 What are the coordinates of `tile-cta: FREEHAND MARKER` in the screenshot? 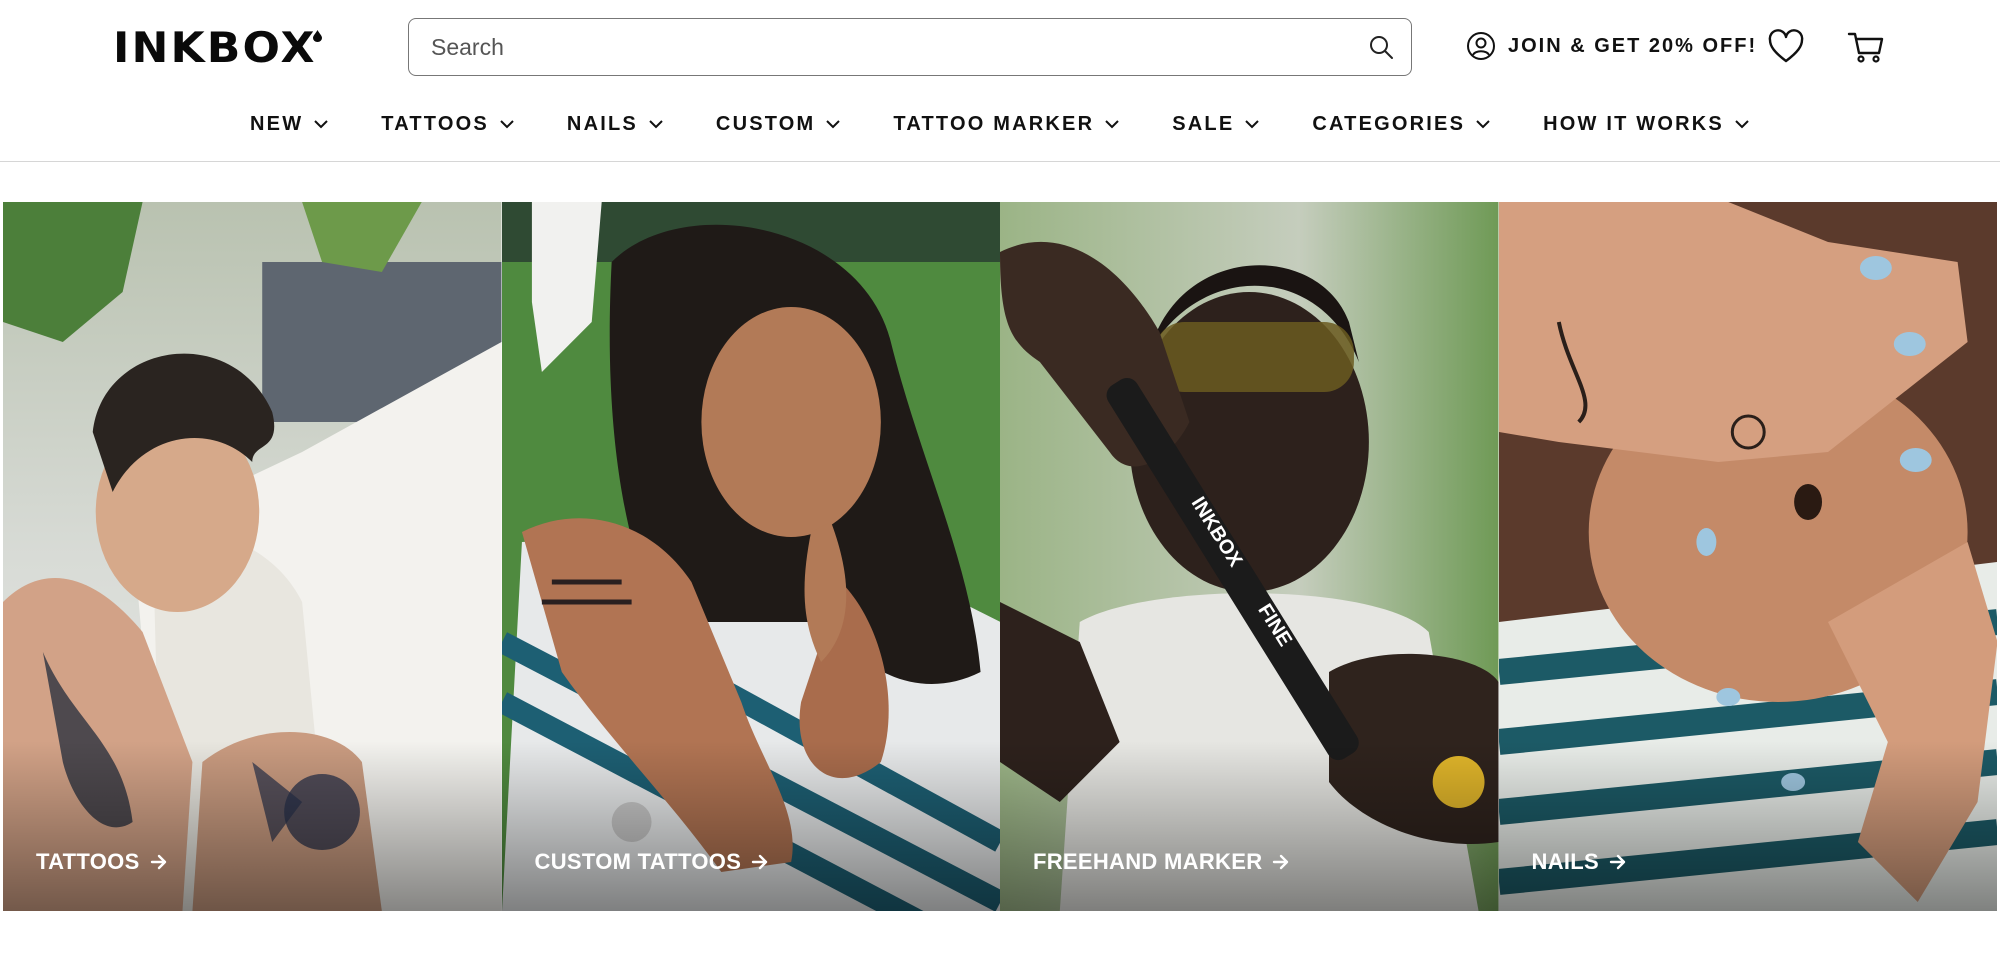 It's located at (1161, 862).